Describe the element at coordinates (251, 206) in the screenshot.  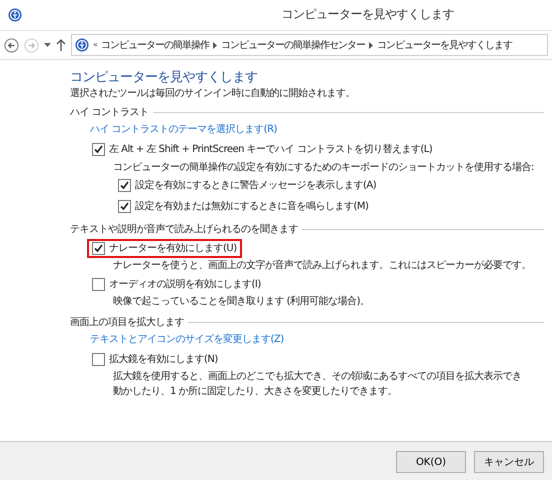
I see `checkbox-label: 設定を有効または無効にするときに音を鳴らします(M)` at that location.